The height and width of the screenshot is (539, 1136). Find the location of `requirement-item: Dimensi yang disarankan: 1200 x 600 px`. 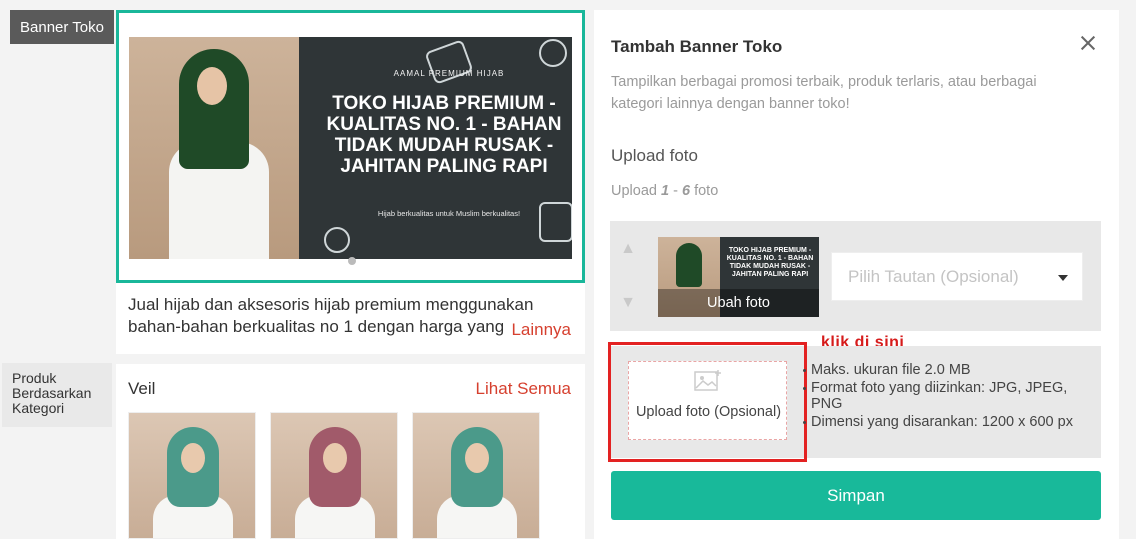

requirement-item: Dimensi yang disarankan: 1200 x 600 px is located at coordinates (949, 422).